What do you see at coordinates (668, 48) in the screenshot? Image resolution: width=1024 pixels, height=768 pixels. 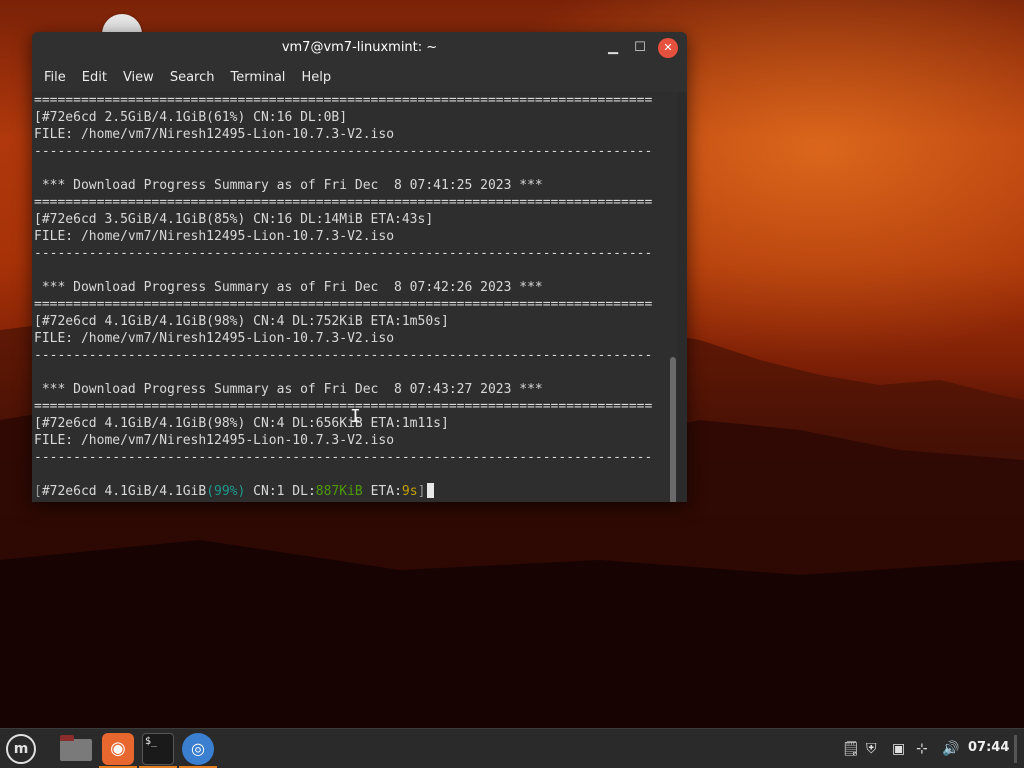 I see `close-button: ✕` at bounding box center [668, 48].